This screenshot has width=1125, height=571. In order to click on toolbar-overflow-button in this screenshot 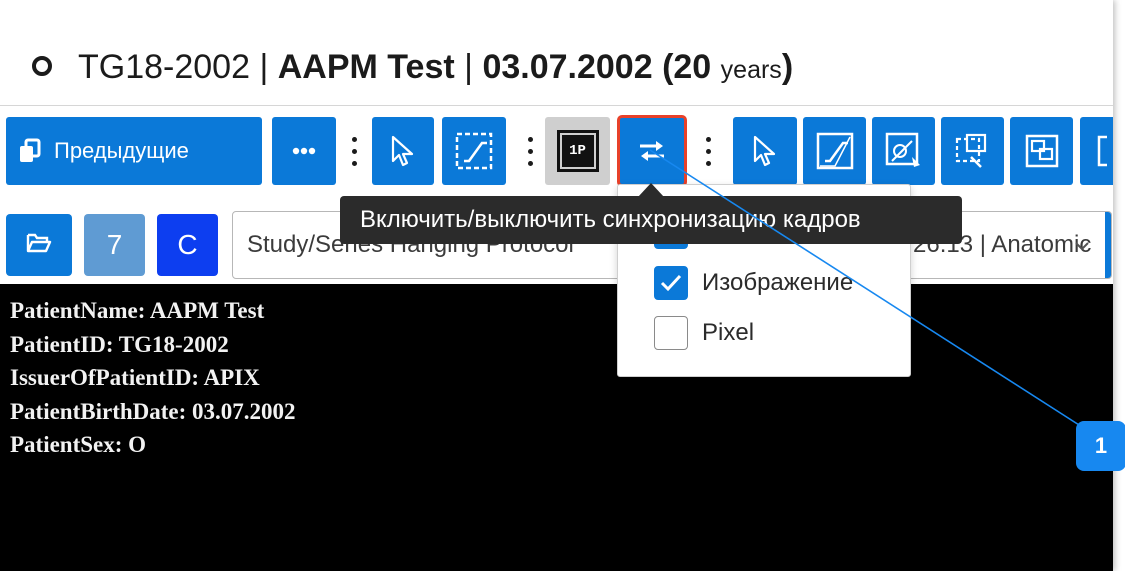, I will do `click(1096, 151)`.